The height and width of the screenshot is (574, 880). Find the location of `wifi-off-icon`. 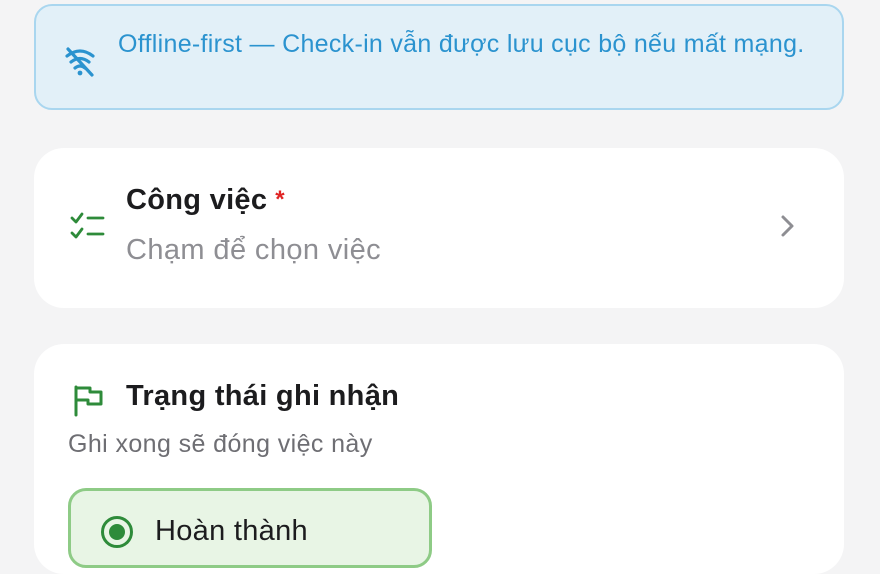

wifi-off-icon is located at coordinates (80, 62).